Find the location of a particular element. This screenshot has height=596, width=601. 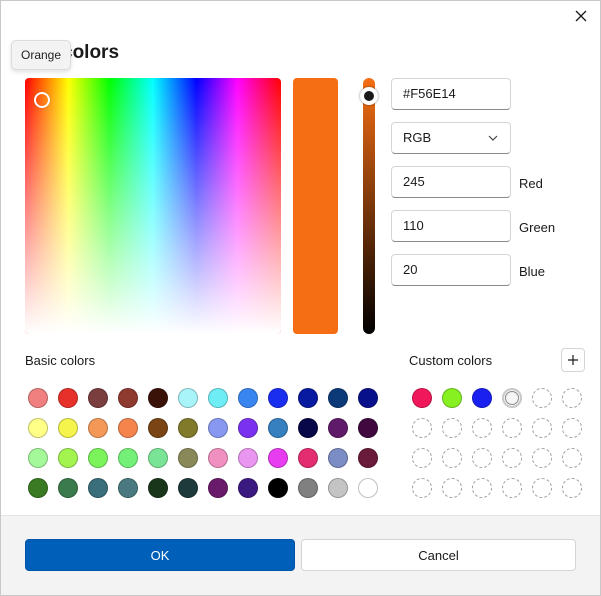

color-preview is located at coordinates (315, 206).